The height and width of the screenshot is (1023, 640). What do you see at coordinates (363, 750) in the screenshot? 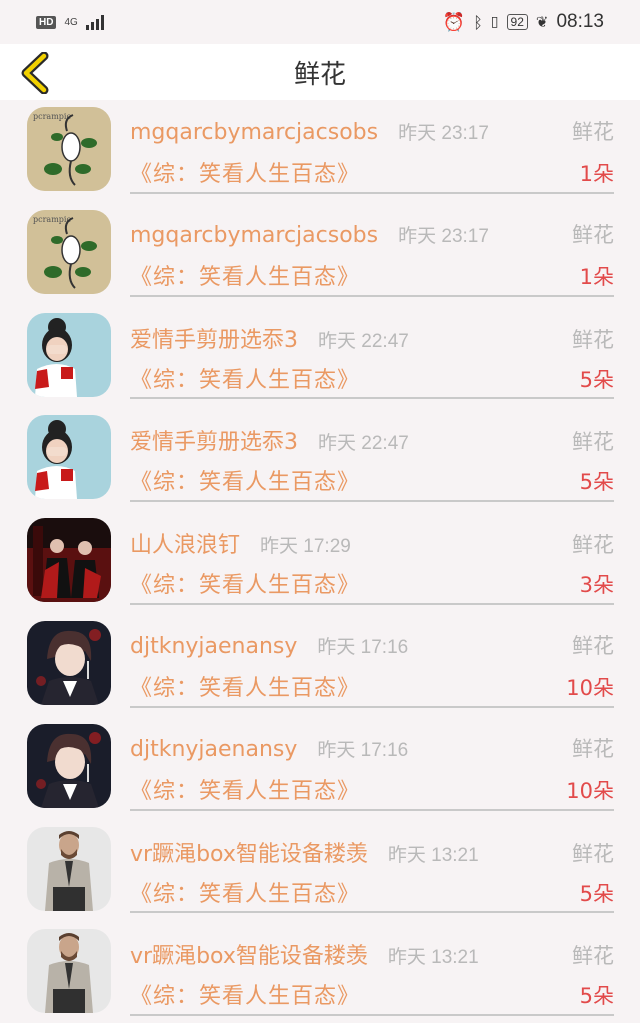
I see `timestamp: 昨天 17:16` at bounding box center [363, 750].